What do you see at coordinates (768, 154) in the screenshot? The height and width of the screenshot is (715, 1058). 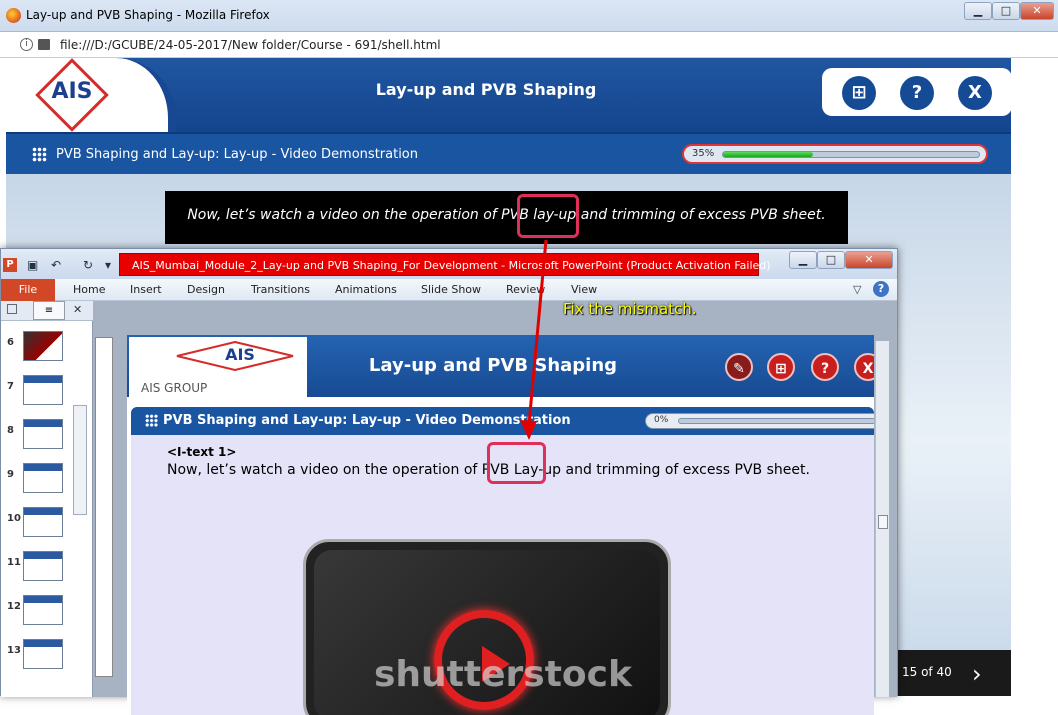 I see `progress-fill` at bounding box center [768, 154].